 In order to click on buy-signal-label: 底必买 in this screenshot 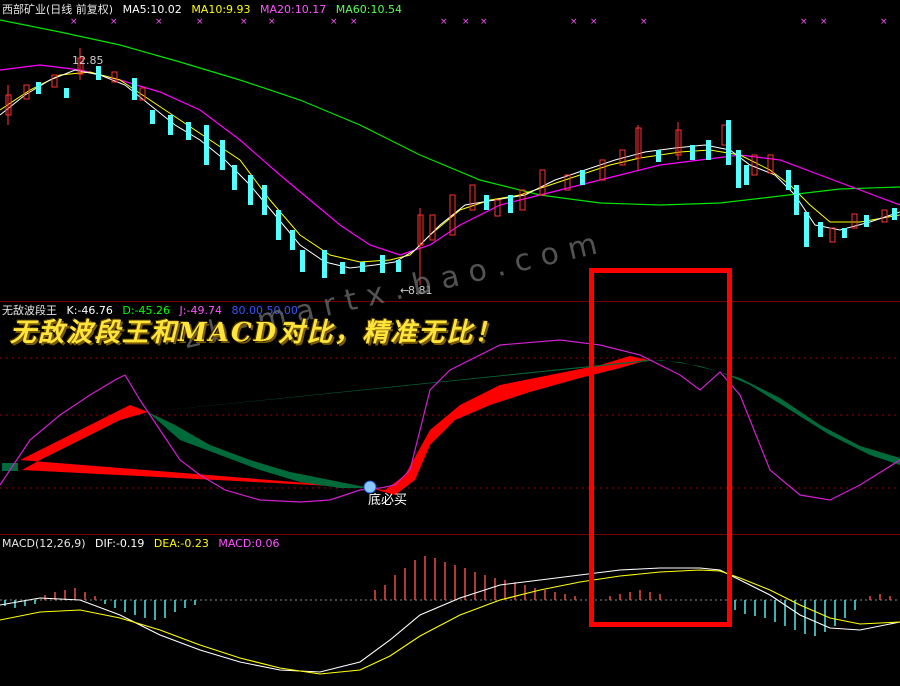, I will do `click(387, 500)`.